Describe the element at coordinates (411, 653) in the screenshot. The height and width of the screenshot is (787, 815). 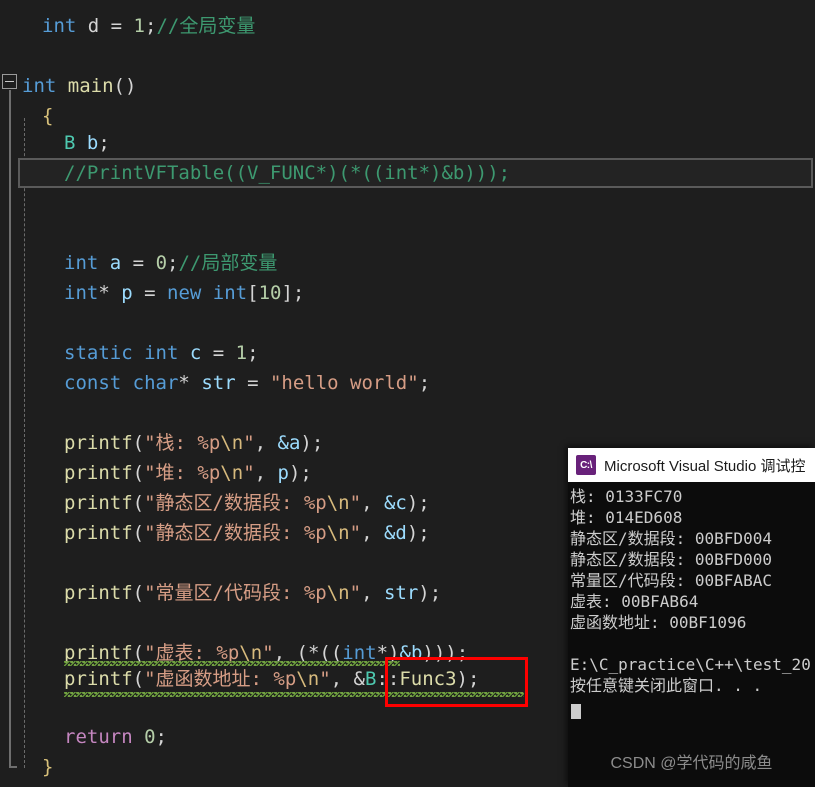
I see `code-token: &b` at that location.